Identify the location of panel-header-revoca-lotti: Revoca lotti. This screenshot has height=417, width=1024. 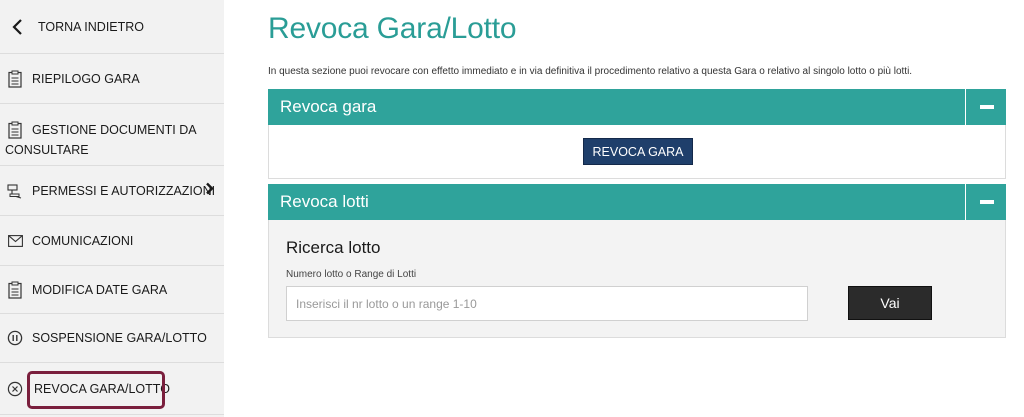
(637, 202).